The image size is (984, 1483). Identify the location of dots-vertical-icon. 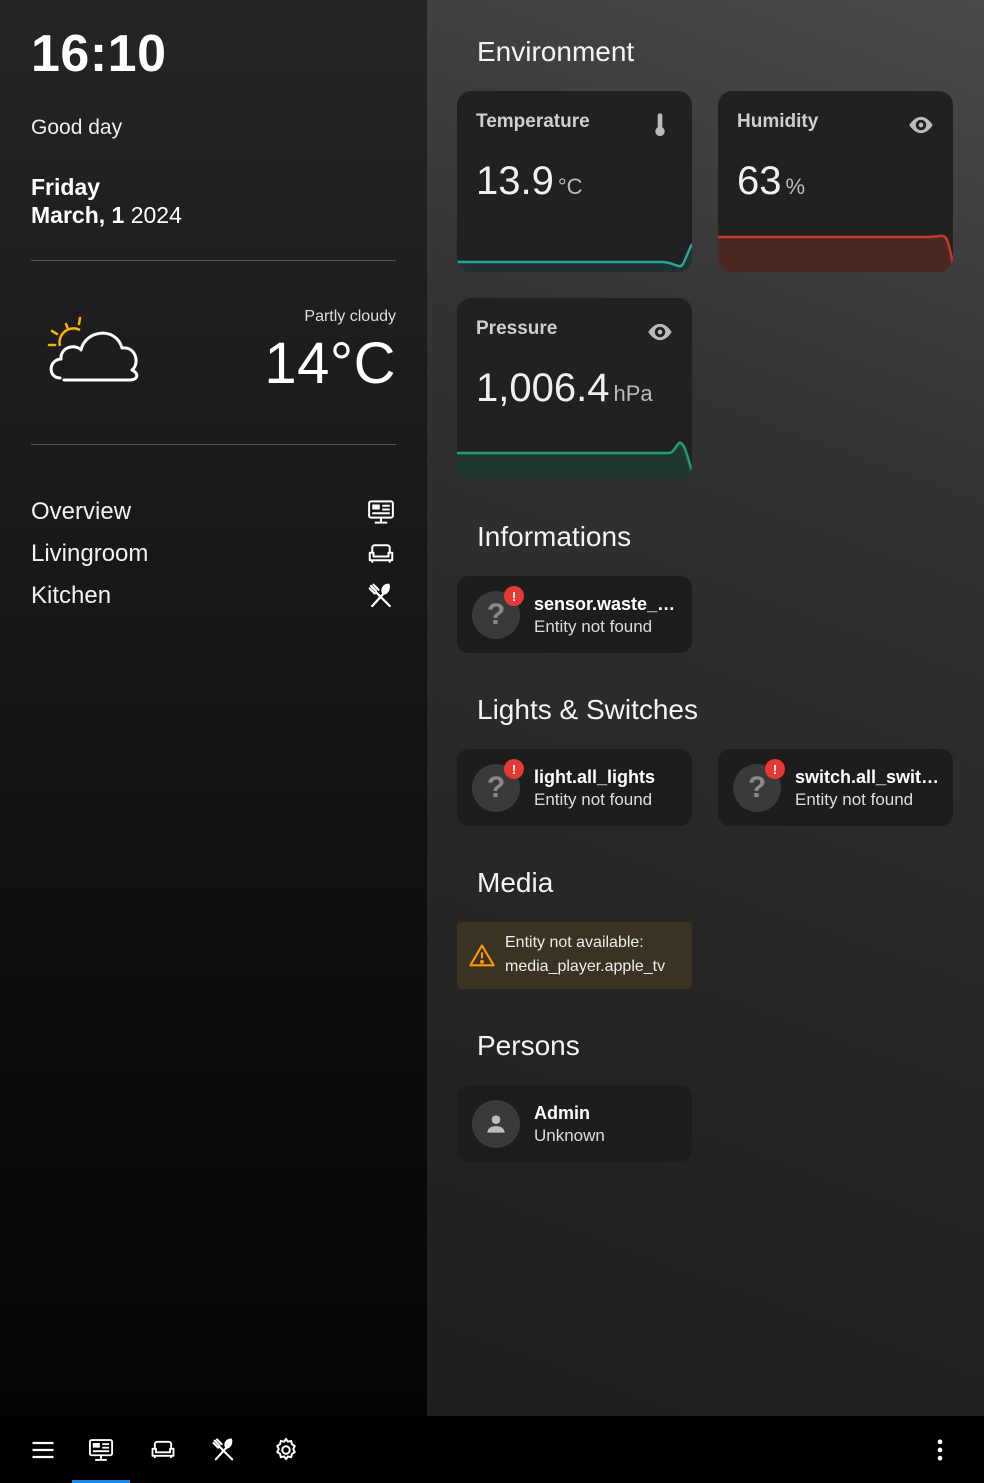
(940, 1449).